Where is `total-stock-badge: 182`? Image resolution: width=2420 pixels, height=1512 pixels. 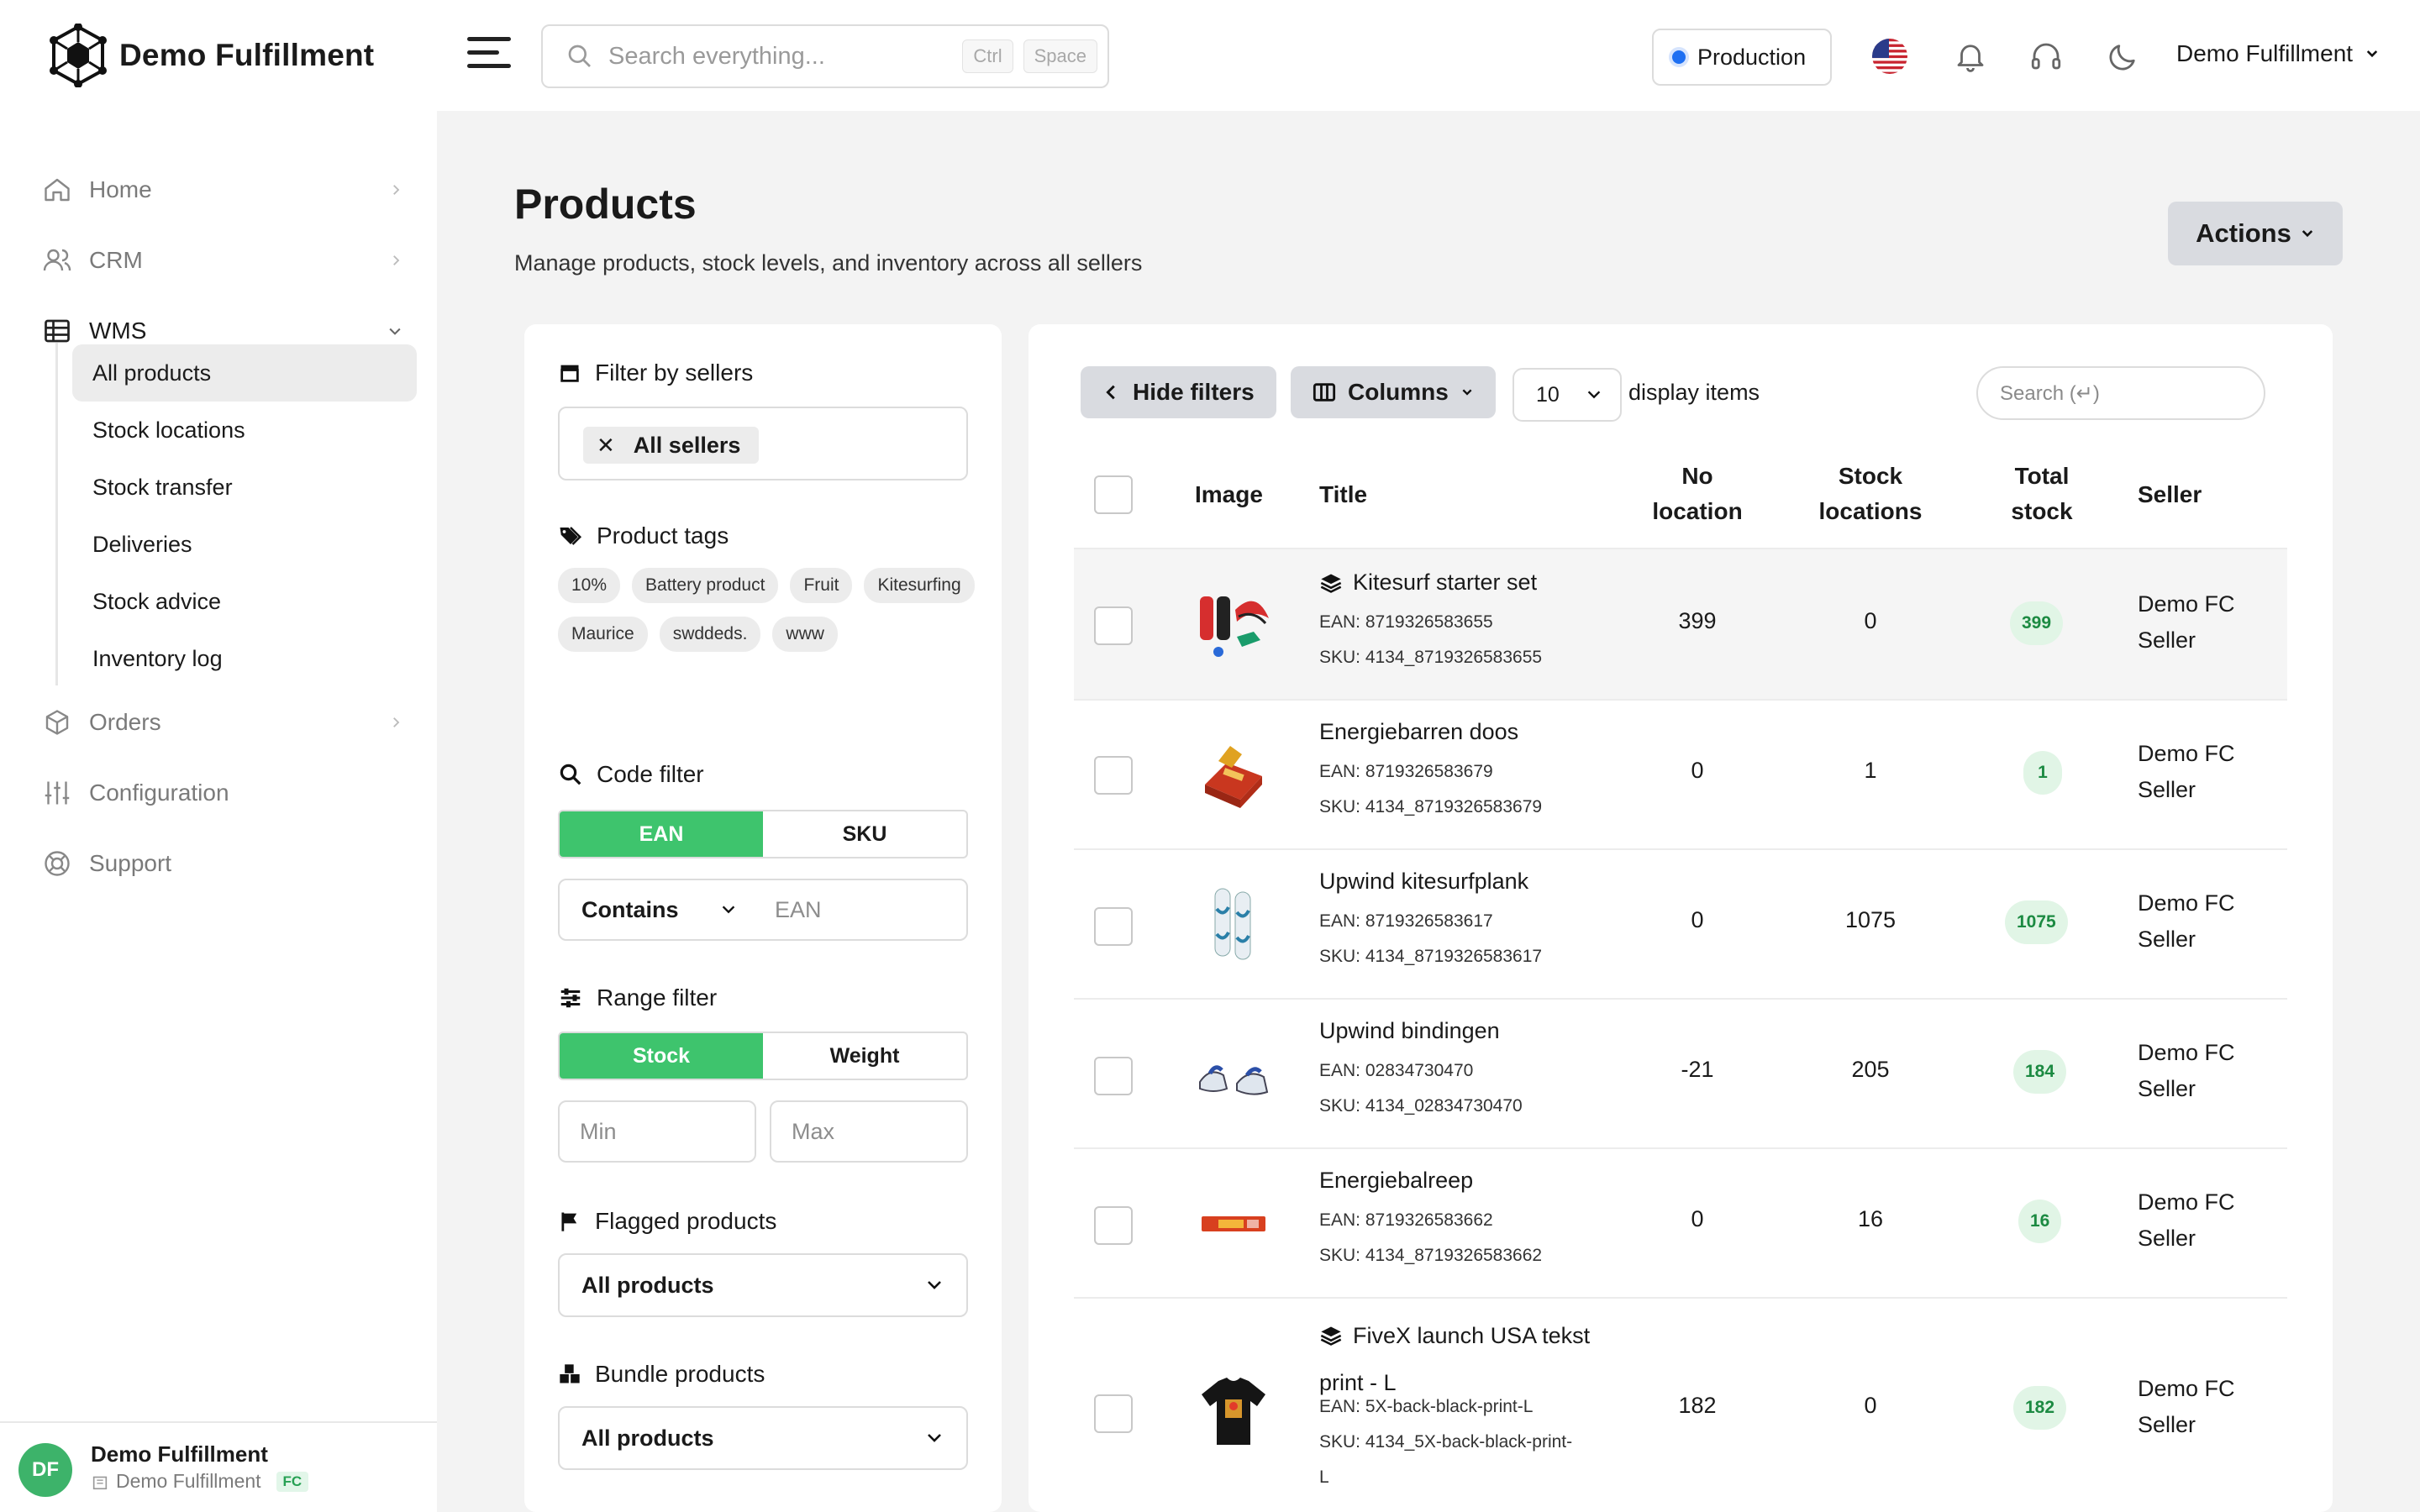
total-stock-badge: 182 is located at coordinates (2040, 1408).